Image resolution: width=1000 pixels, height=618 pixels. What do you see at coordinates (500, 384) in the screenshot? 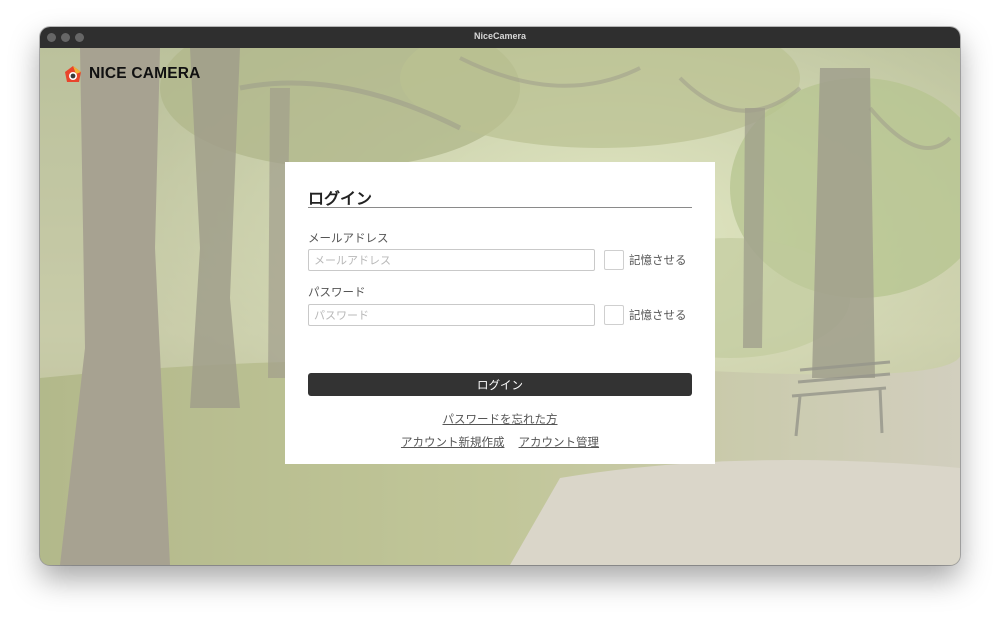
I see `login-button: ログイン` at bounding box center [500, 384].